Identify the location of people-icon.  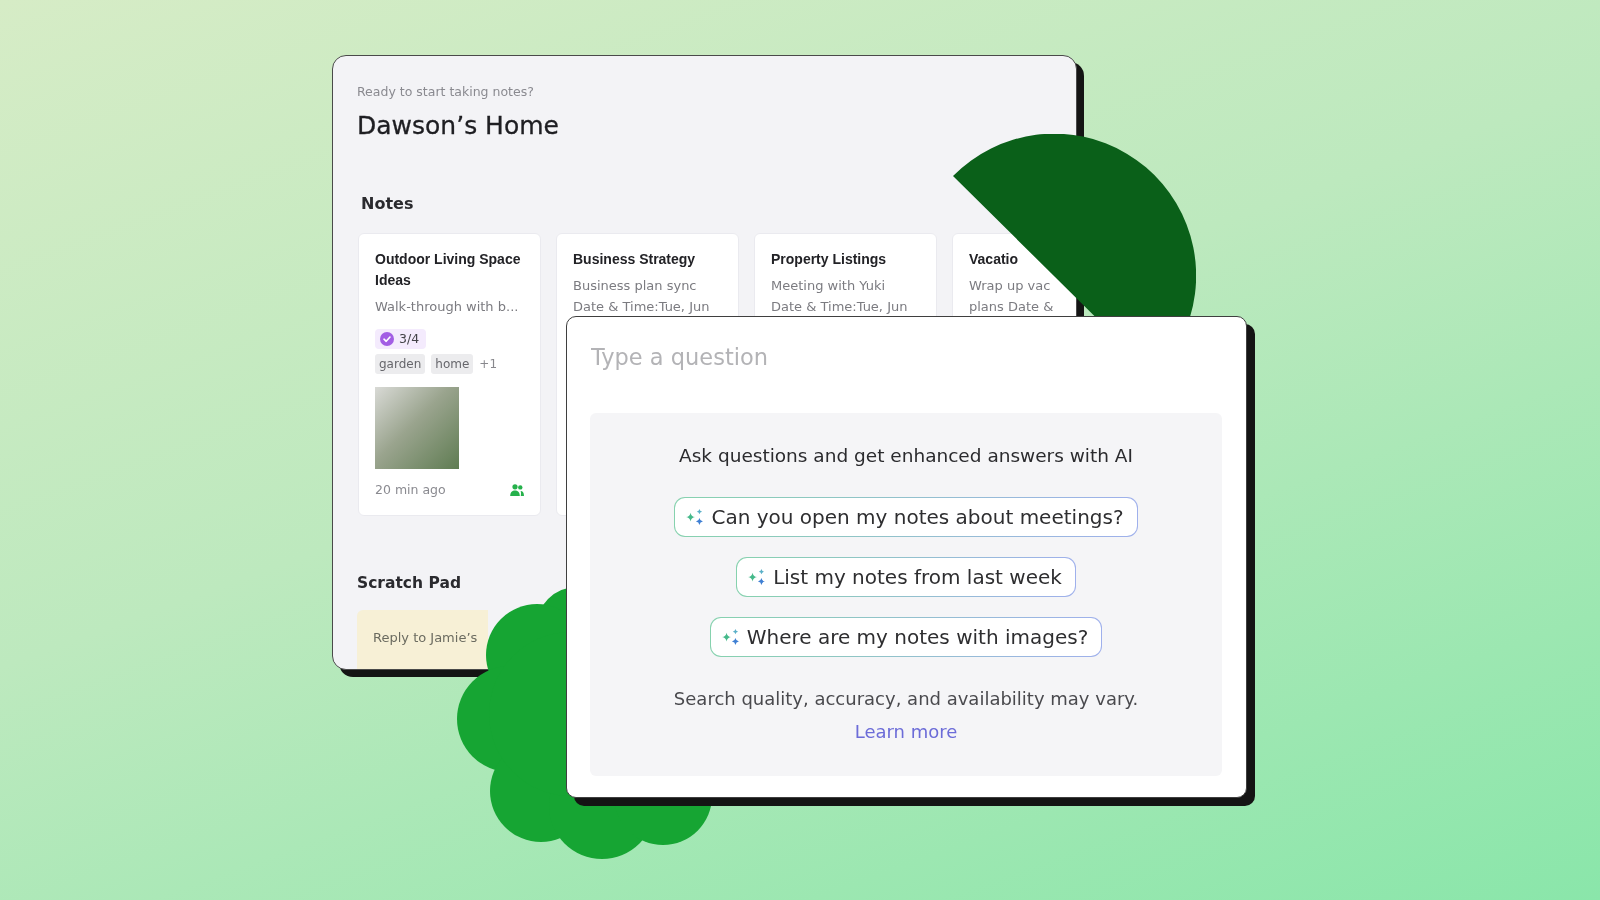
(517, 489).